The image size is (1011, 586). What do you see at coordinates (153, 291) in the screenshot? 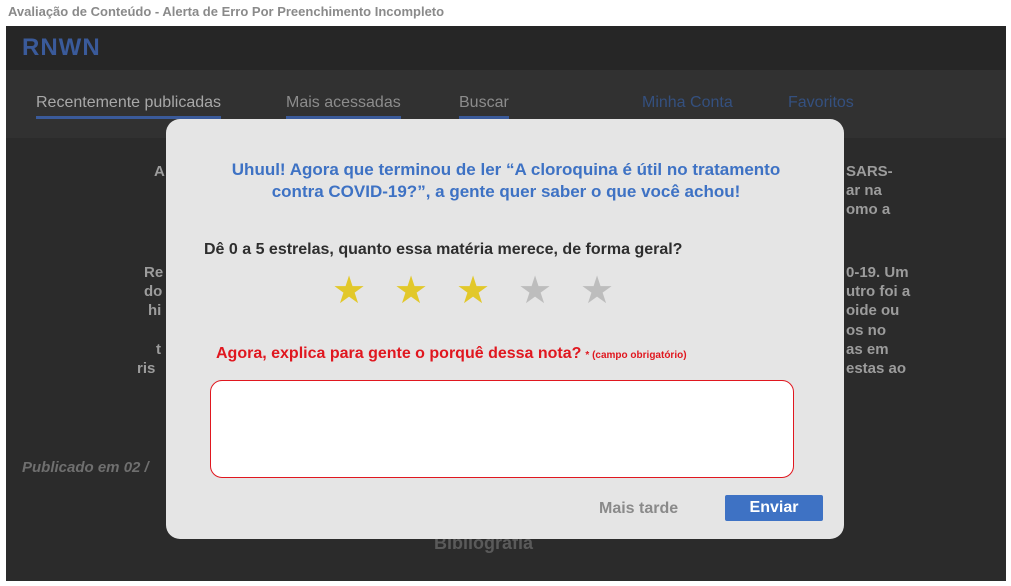
I see `article-text-fragment: do` at bounding box center [153, 291].